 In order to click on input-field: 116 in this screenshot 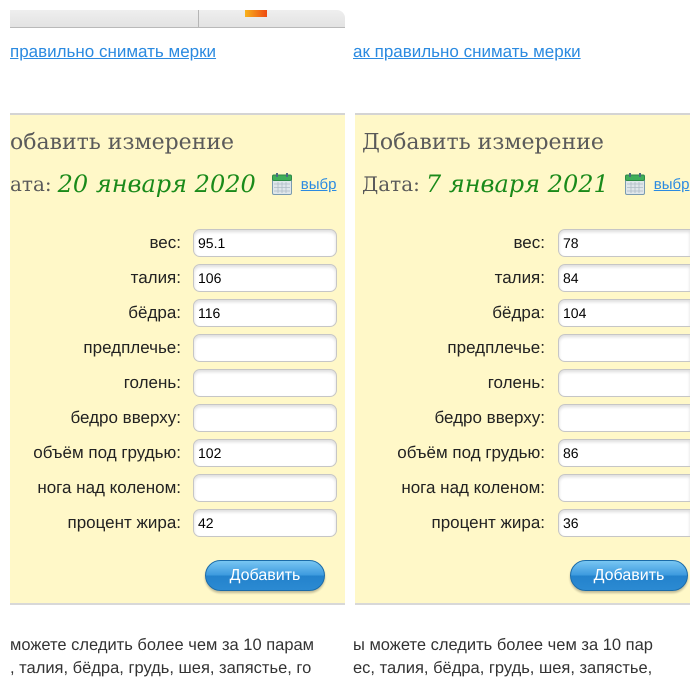, I will do `click(265, 313)`.